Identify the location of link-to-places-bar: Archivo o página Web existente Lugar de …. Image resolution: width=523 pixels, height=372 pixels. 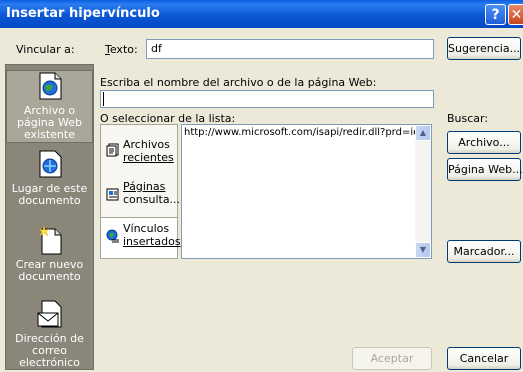
(49, 217).